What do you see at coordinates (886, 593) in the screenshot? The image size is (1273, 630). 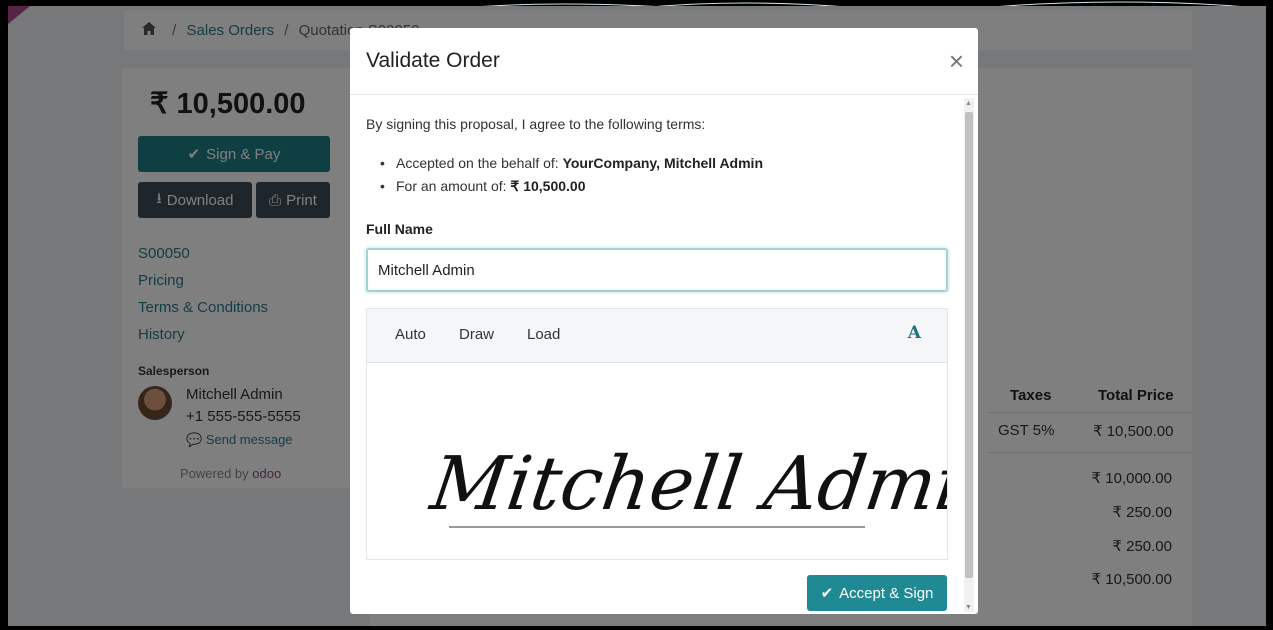 I see `accept-sign-label: Accept & Sign` at bounding box center [886, 593].